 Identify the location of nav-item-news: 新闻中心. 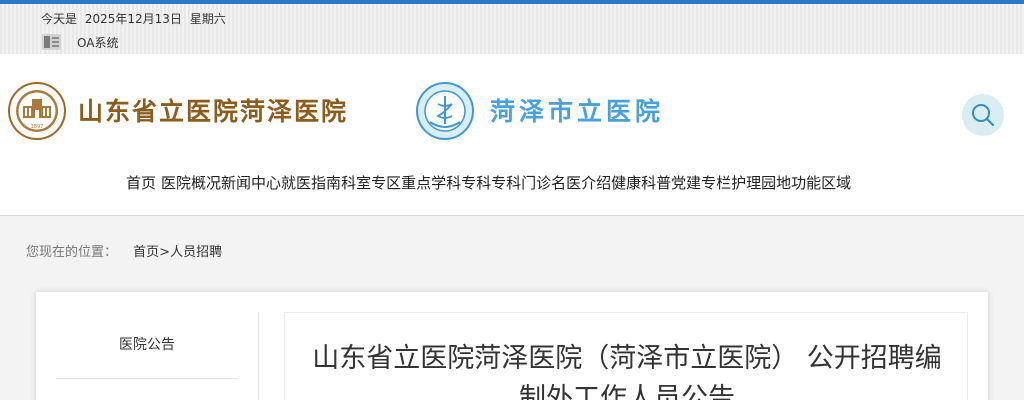
(251, 182).